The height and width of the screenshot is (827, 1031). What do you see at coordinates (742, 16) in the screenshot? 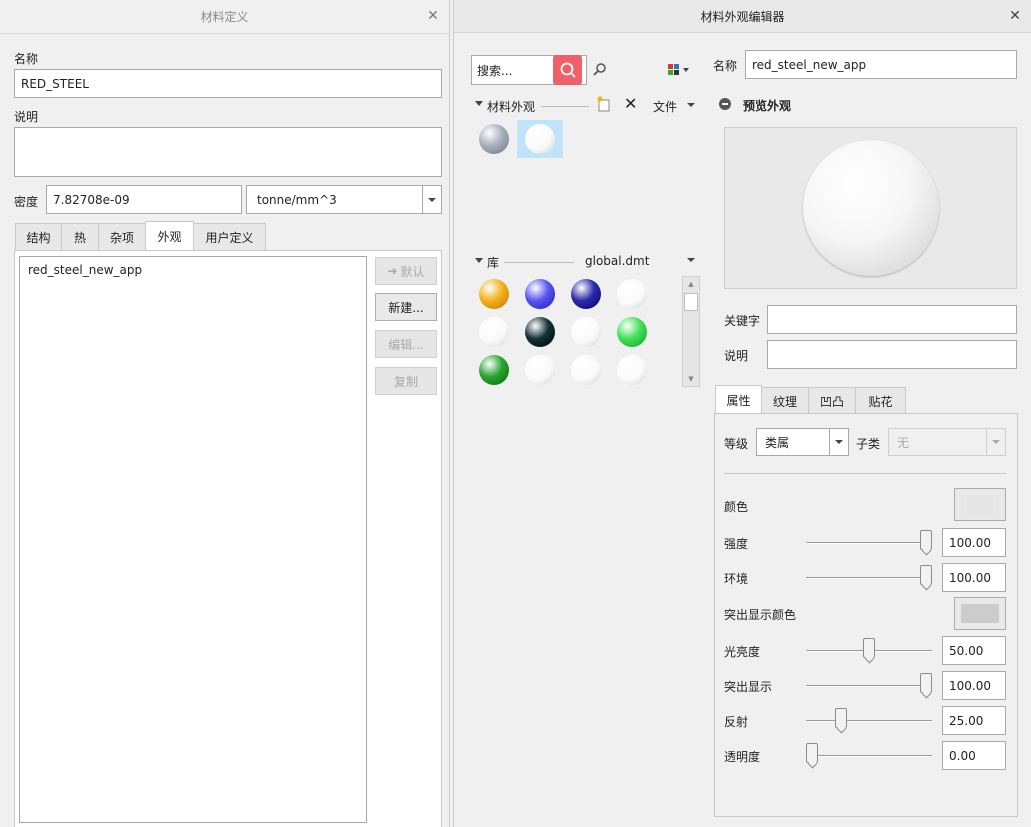
I see `dialog-title: 材料外观编辑器` at bounding box center [742, 16].